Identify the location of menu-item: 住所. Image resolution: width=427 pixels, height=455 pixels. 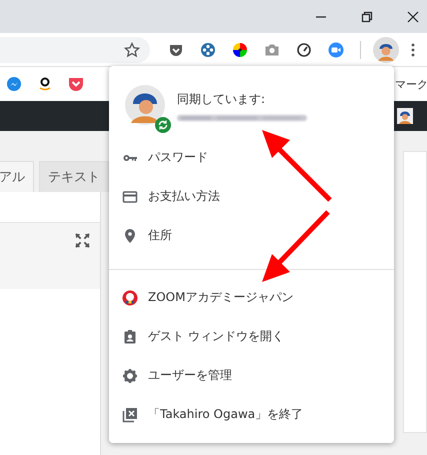
(251, 235).